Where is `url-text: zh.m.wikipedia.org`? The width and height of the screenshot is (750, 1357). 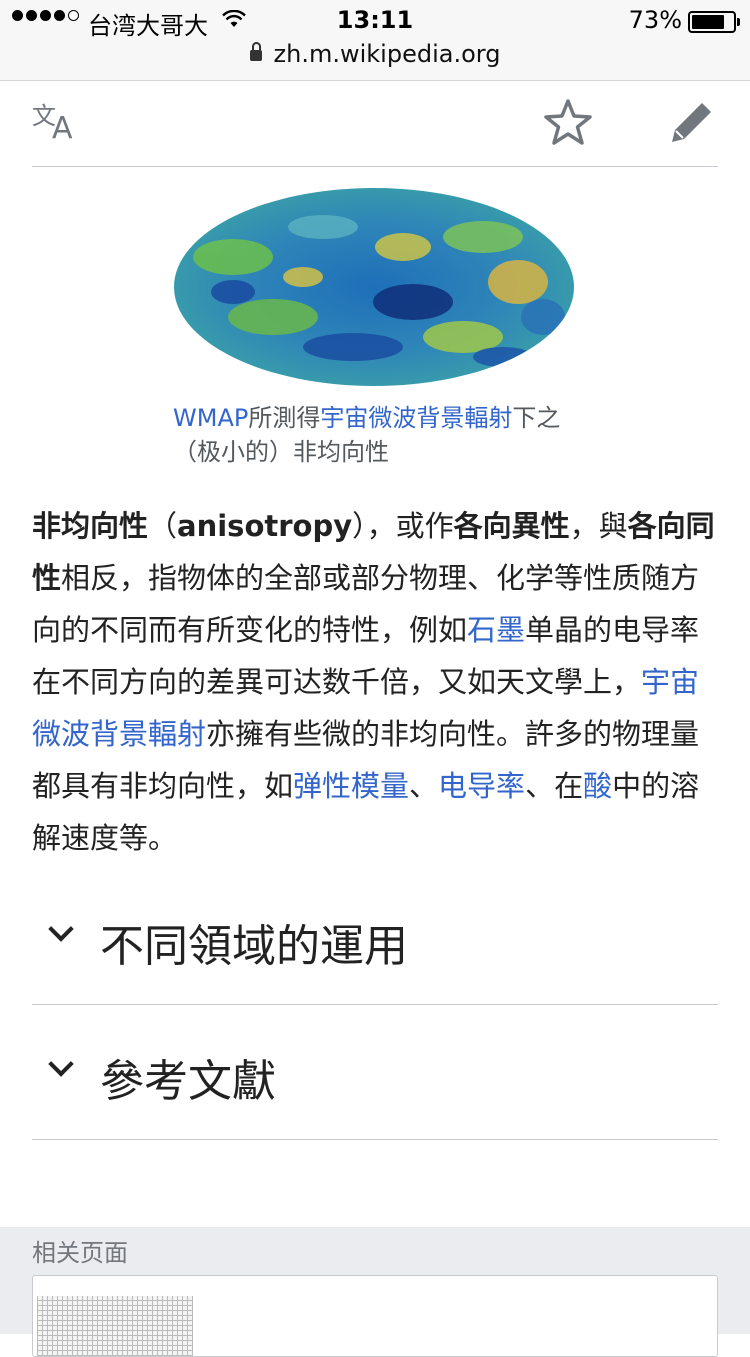 url-text: zh.m.wikipedia.org is located at coordinates (387, 54).